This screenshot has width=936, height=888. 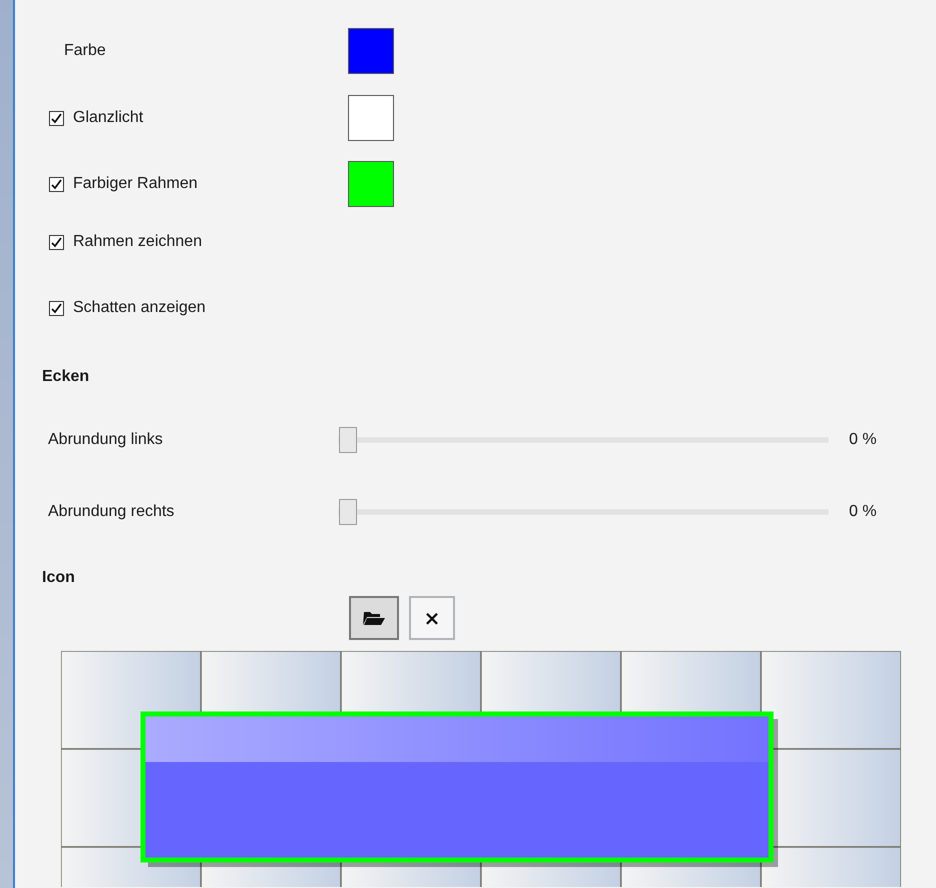 What do you see at coordinates (66, 377) in the screenshot?
I see `section-heading: Ecken` at bounding box center [66, 377].